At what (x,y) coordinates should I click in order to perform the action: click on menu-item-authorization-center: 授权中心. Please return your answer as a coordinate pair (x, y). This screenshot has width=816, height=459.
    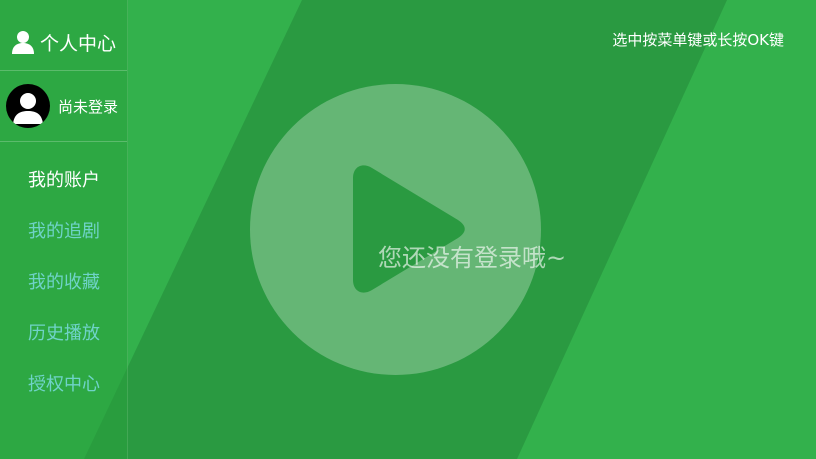
    Looking at the image, I should click on (63, 392).